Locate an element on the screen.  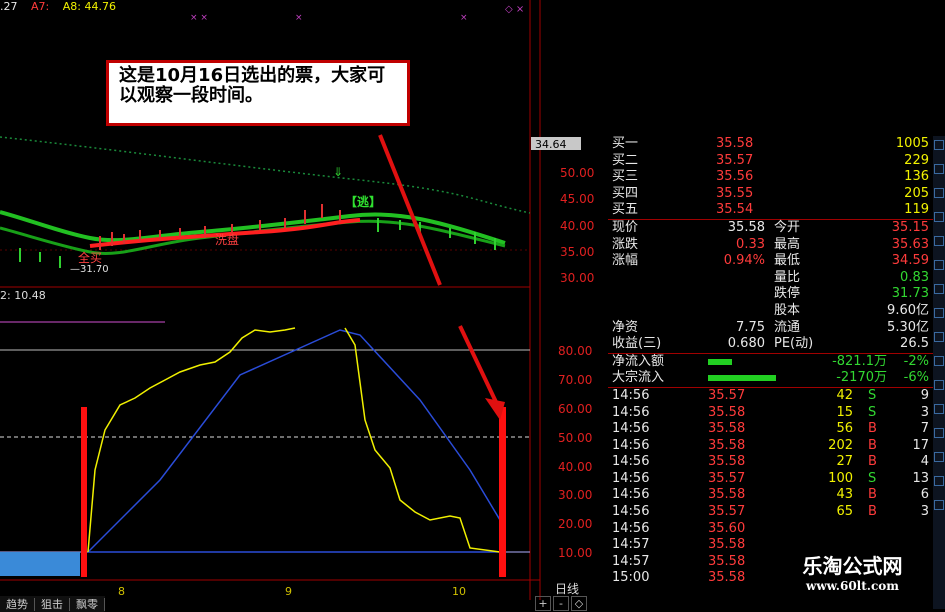
flow-row: 大宗流入 -2170万 -6% is located at coordinates (770, 378).